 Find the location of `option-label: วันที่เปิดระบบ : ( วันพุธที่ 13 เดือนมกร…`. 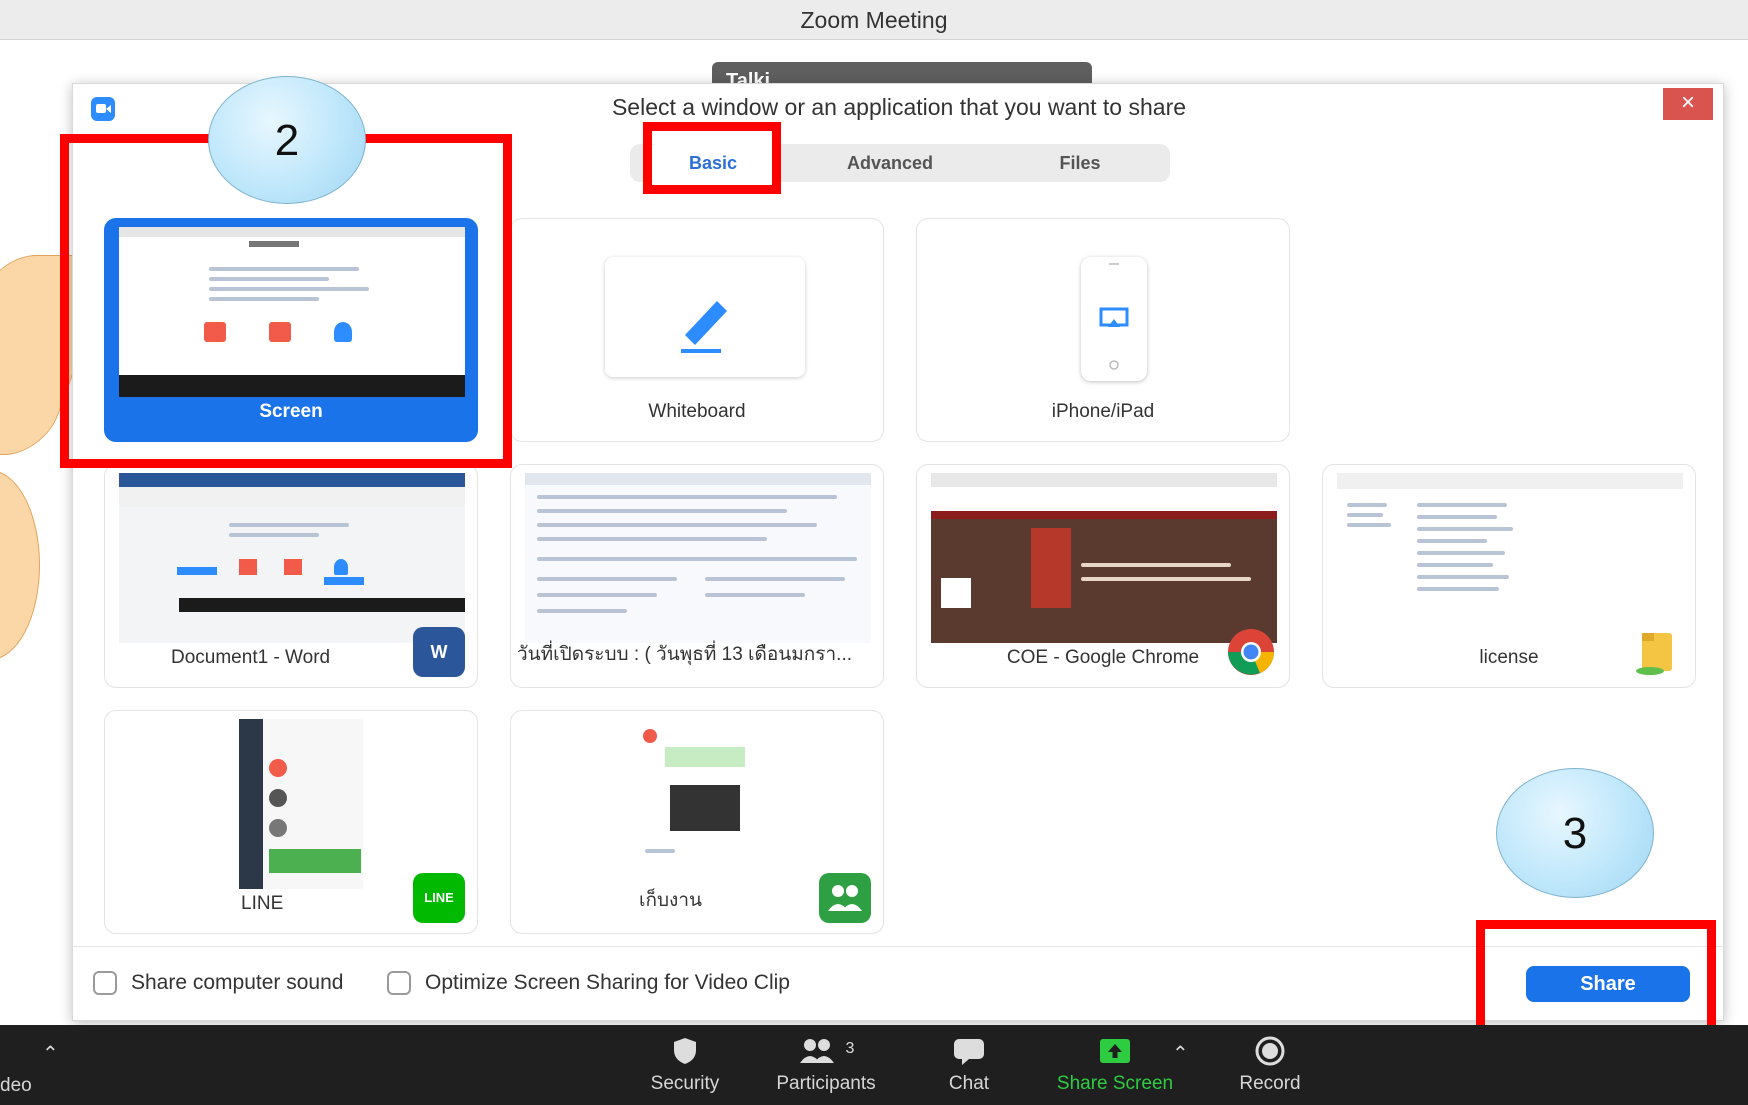

option-label: วันที่เปิดระบบ : ( วันพุธที่ 13 เดือนมกร… is located at coordinates (685, 654).